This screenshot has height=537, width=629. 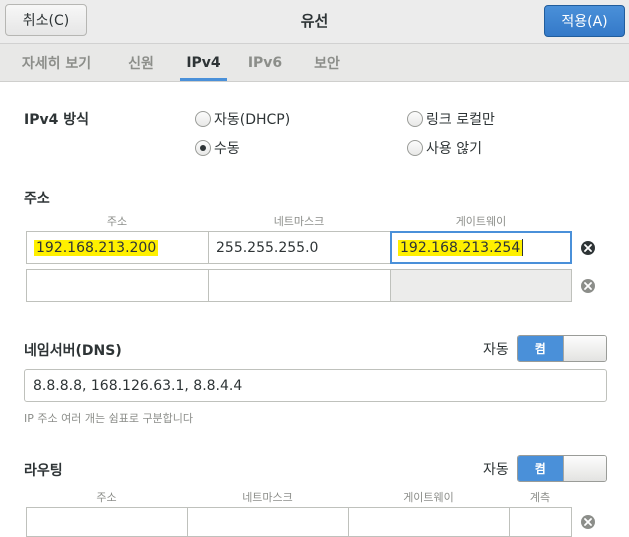 What do you see at coordinates (299, 285) in the screenshot?
I see `netmask-field-empty` at bounding box center [299, 285].